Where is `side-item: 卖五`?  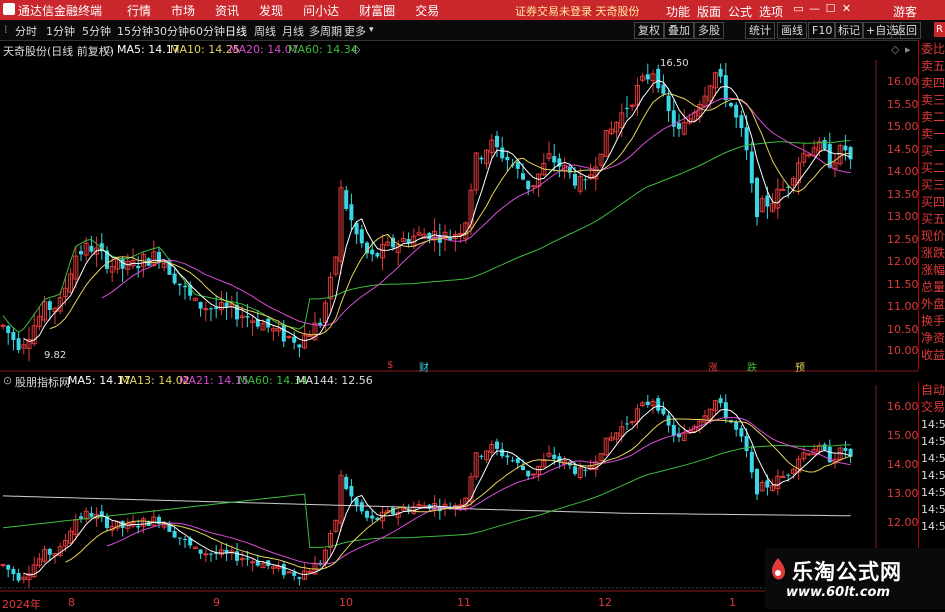
side-item: 卖五 is located at coordinates (932, 66).